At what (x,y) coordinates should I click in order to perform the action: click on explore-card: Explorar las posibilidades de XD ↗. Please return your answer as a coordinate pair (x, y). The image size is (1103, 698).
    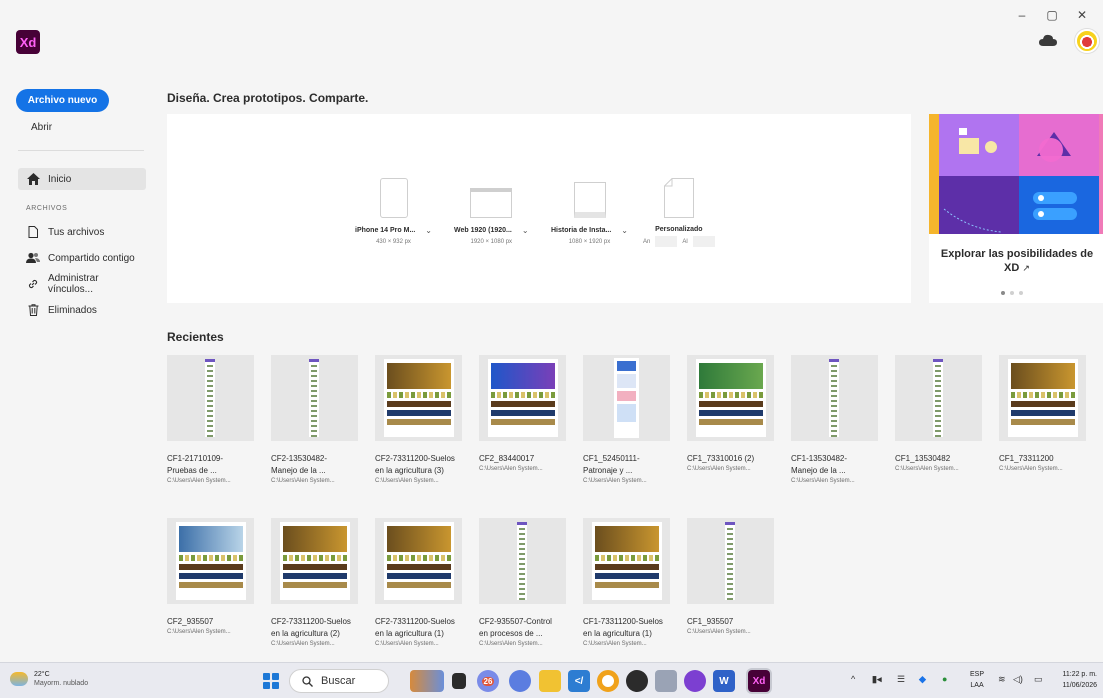
    Looking at the image, I should click on (1016, 208).